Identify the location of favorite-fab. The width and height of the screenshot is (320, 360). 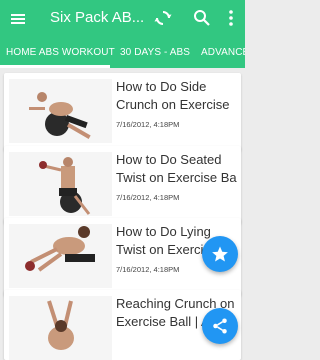
(220, 254).